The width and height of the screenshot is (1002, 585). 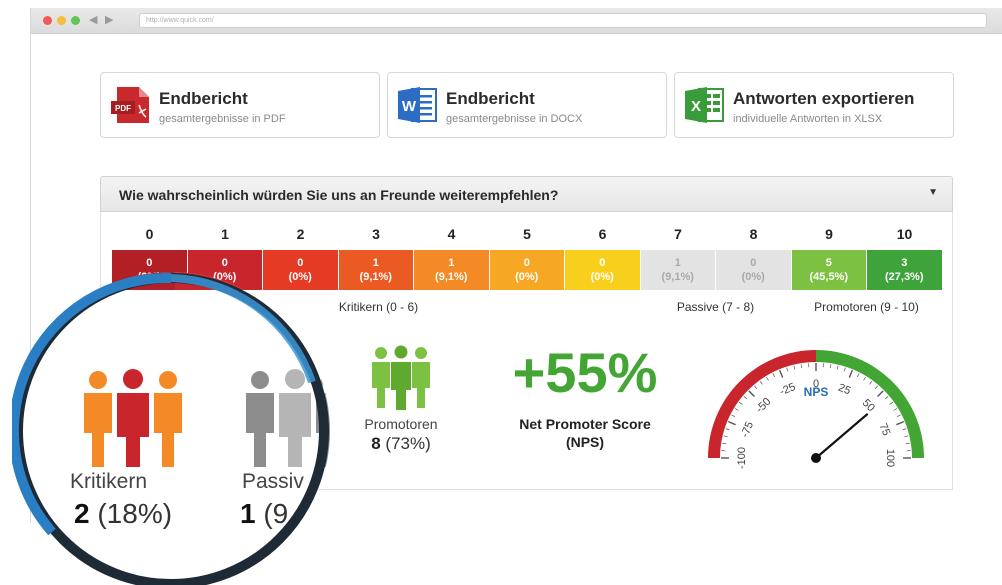 What do you see at coordinates (451, 270) in the screenshot?
I see `scale-cell-4: 1 (9,1%)` at bounding box center [451, 270].